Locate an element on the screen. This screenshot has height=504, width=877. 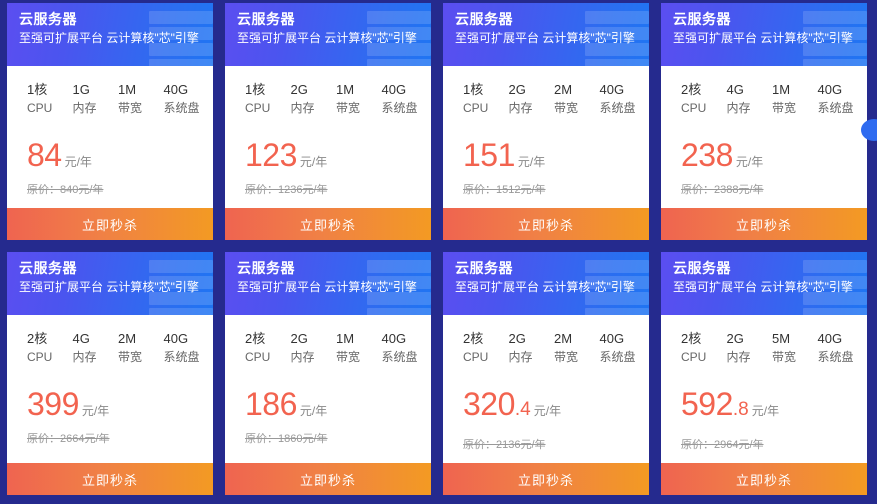
spec-item: 5M 带宽 is located at coordinates (787, 347).